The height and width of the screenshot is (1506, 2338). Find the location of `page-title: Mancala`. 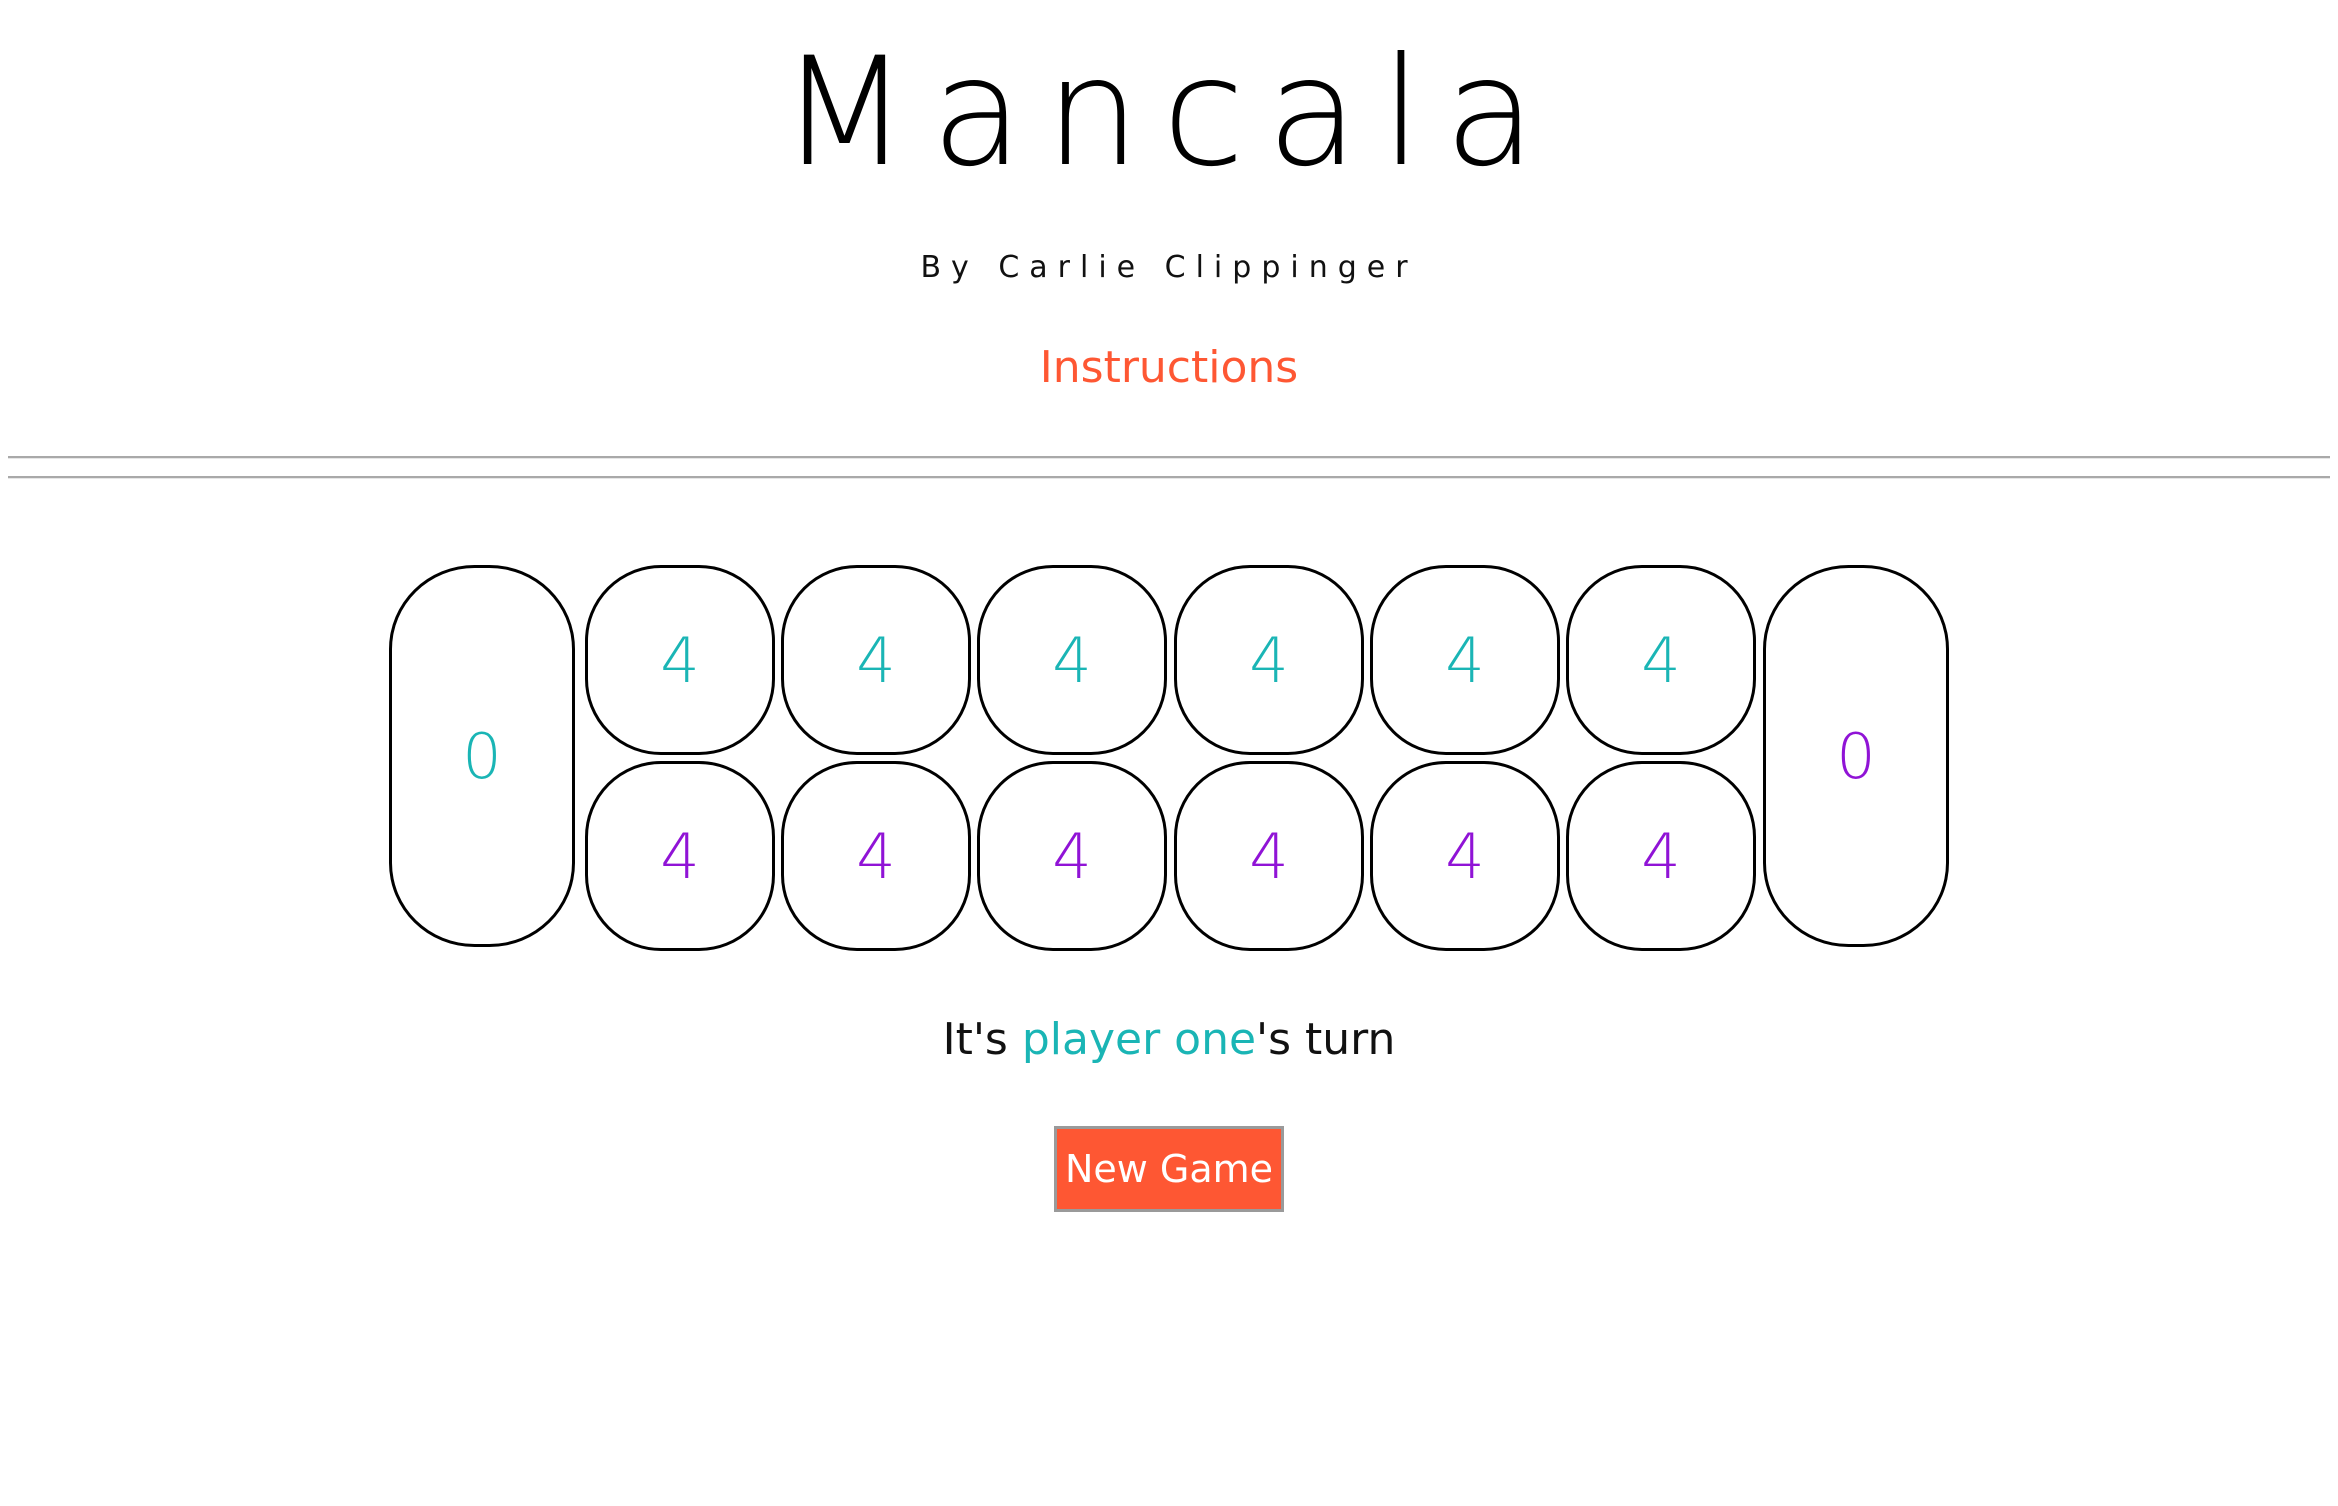

page-title: Mancala is located at coordinates (1169, 113).